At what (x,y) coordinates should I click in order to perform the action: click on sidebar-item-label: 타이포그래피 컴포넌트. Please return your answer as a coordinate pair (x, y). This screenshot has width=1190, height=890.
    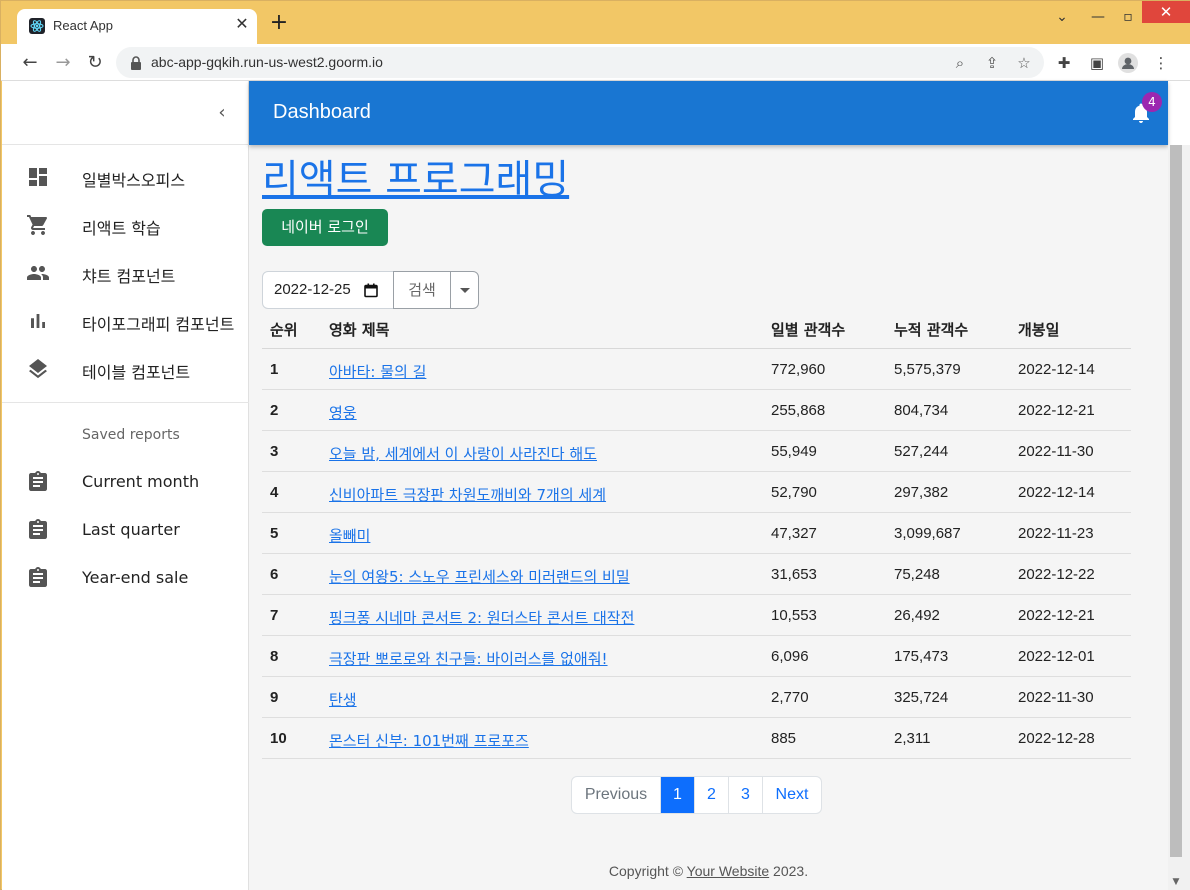
    Looking at the image, I should click on (158, 324).